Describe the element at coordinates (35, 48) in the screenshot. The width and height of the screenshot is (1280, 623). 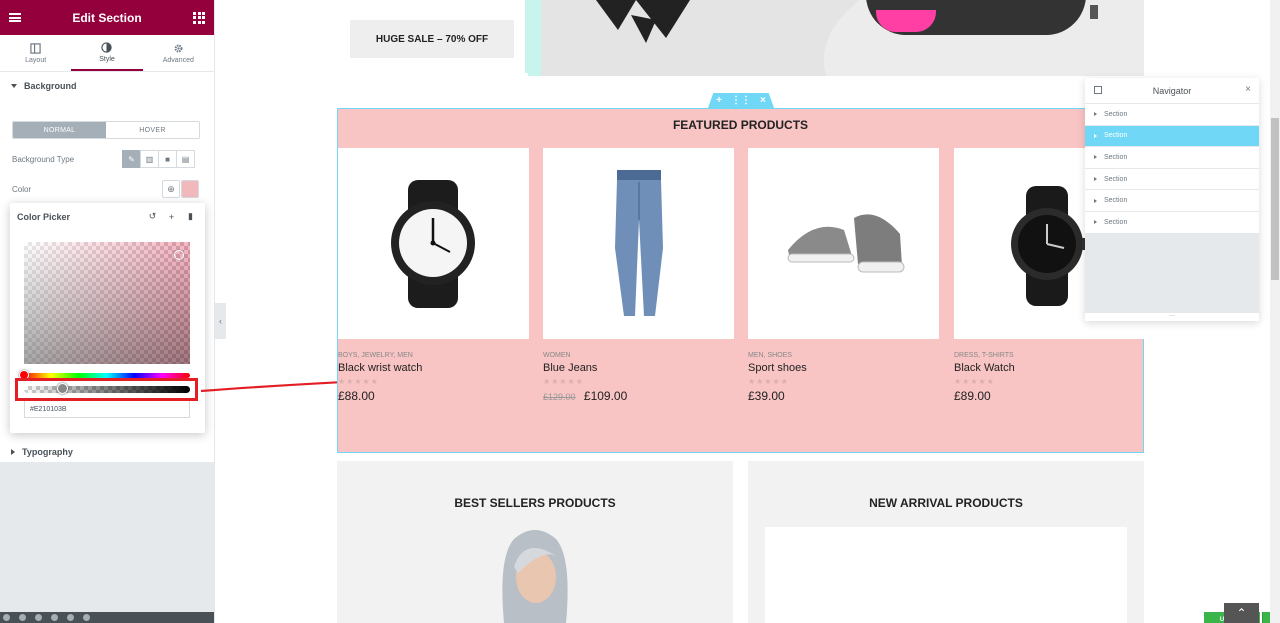
I see `layout-icon` at that location.